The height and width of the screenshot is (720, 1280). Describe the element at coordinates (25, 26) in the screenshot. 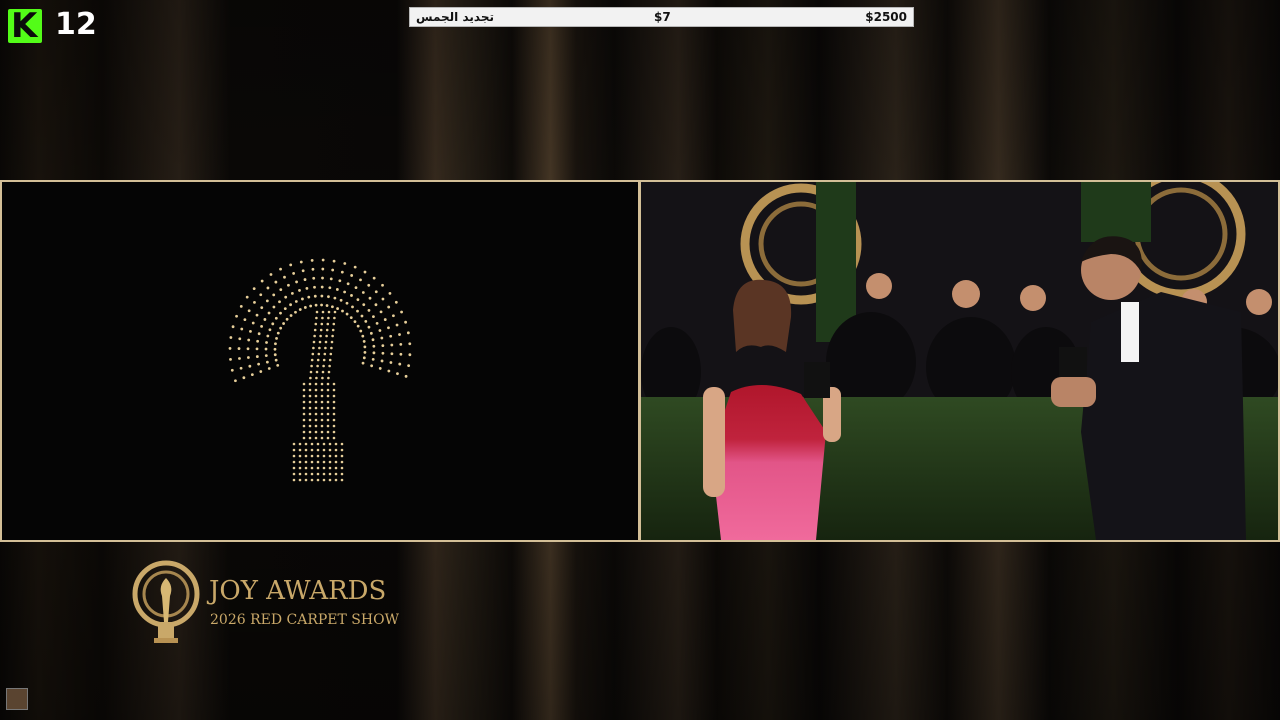

I see `kick-logo-icon: K` at that location.